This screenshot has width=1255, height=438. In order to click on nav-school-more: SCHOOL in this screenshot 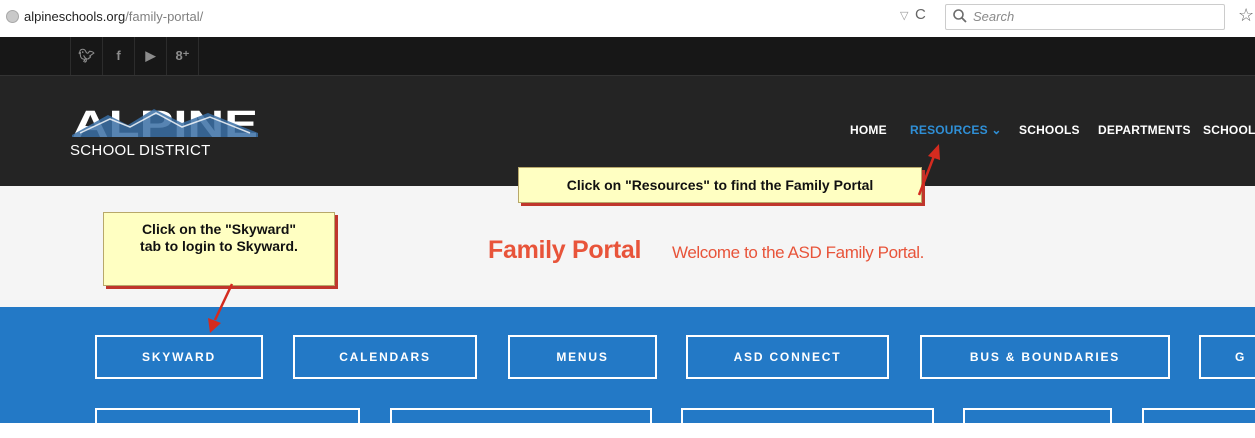, I will do `click(1229, 130)`.